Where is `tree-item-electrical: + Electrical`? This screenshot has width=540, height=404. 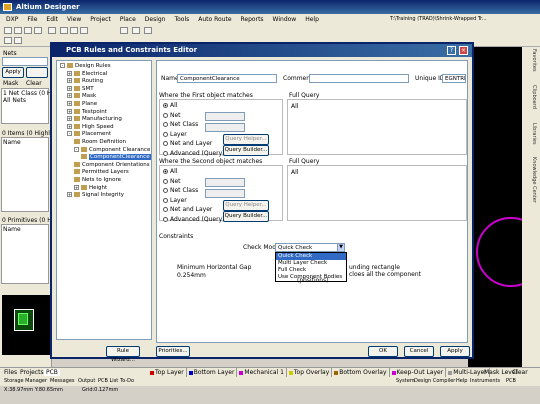 tree-item-electrical: + Electrical is located at coordinates (87, 73).